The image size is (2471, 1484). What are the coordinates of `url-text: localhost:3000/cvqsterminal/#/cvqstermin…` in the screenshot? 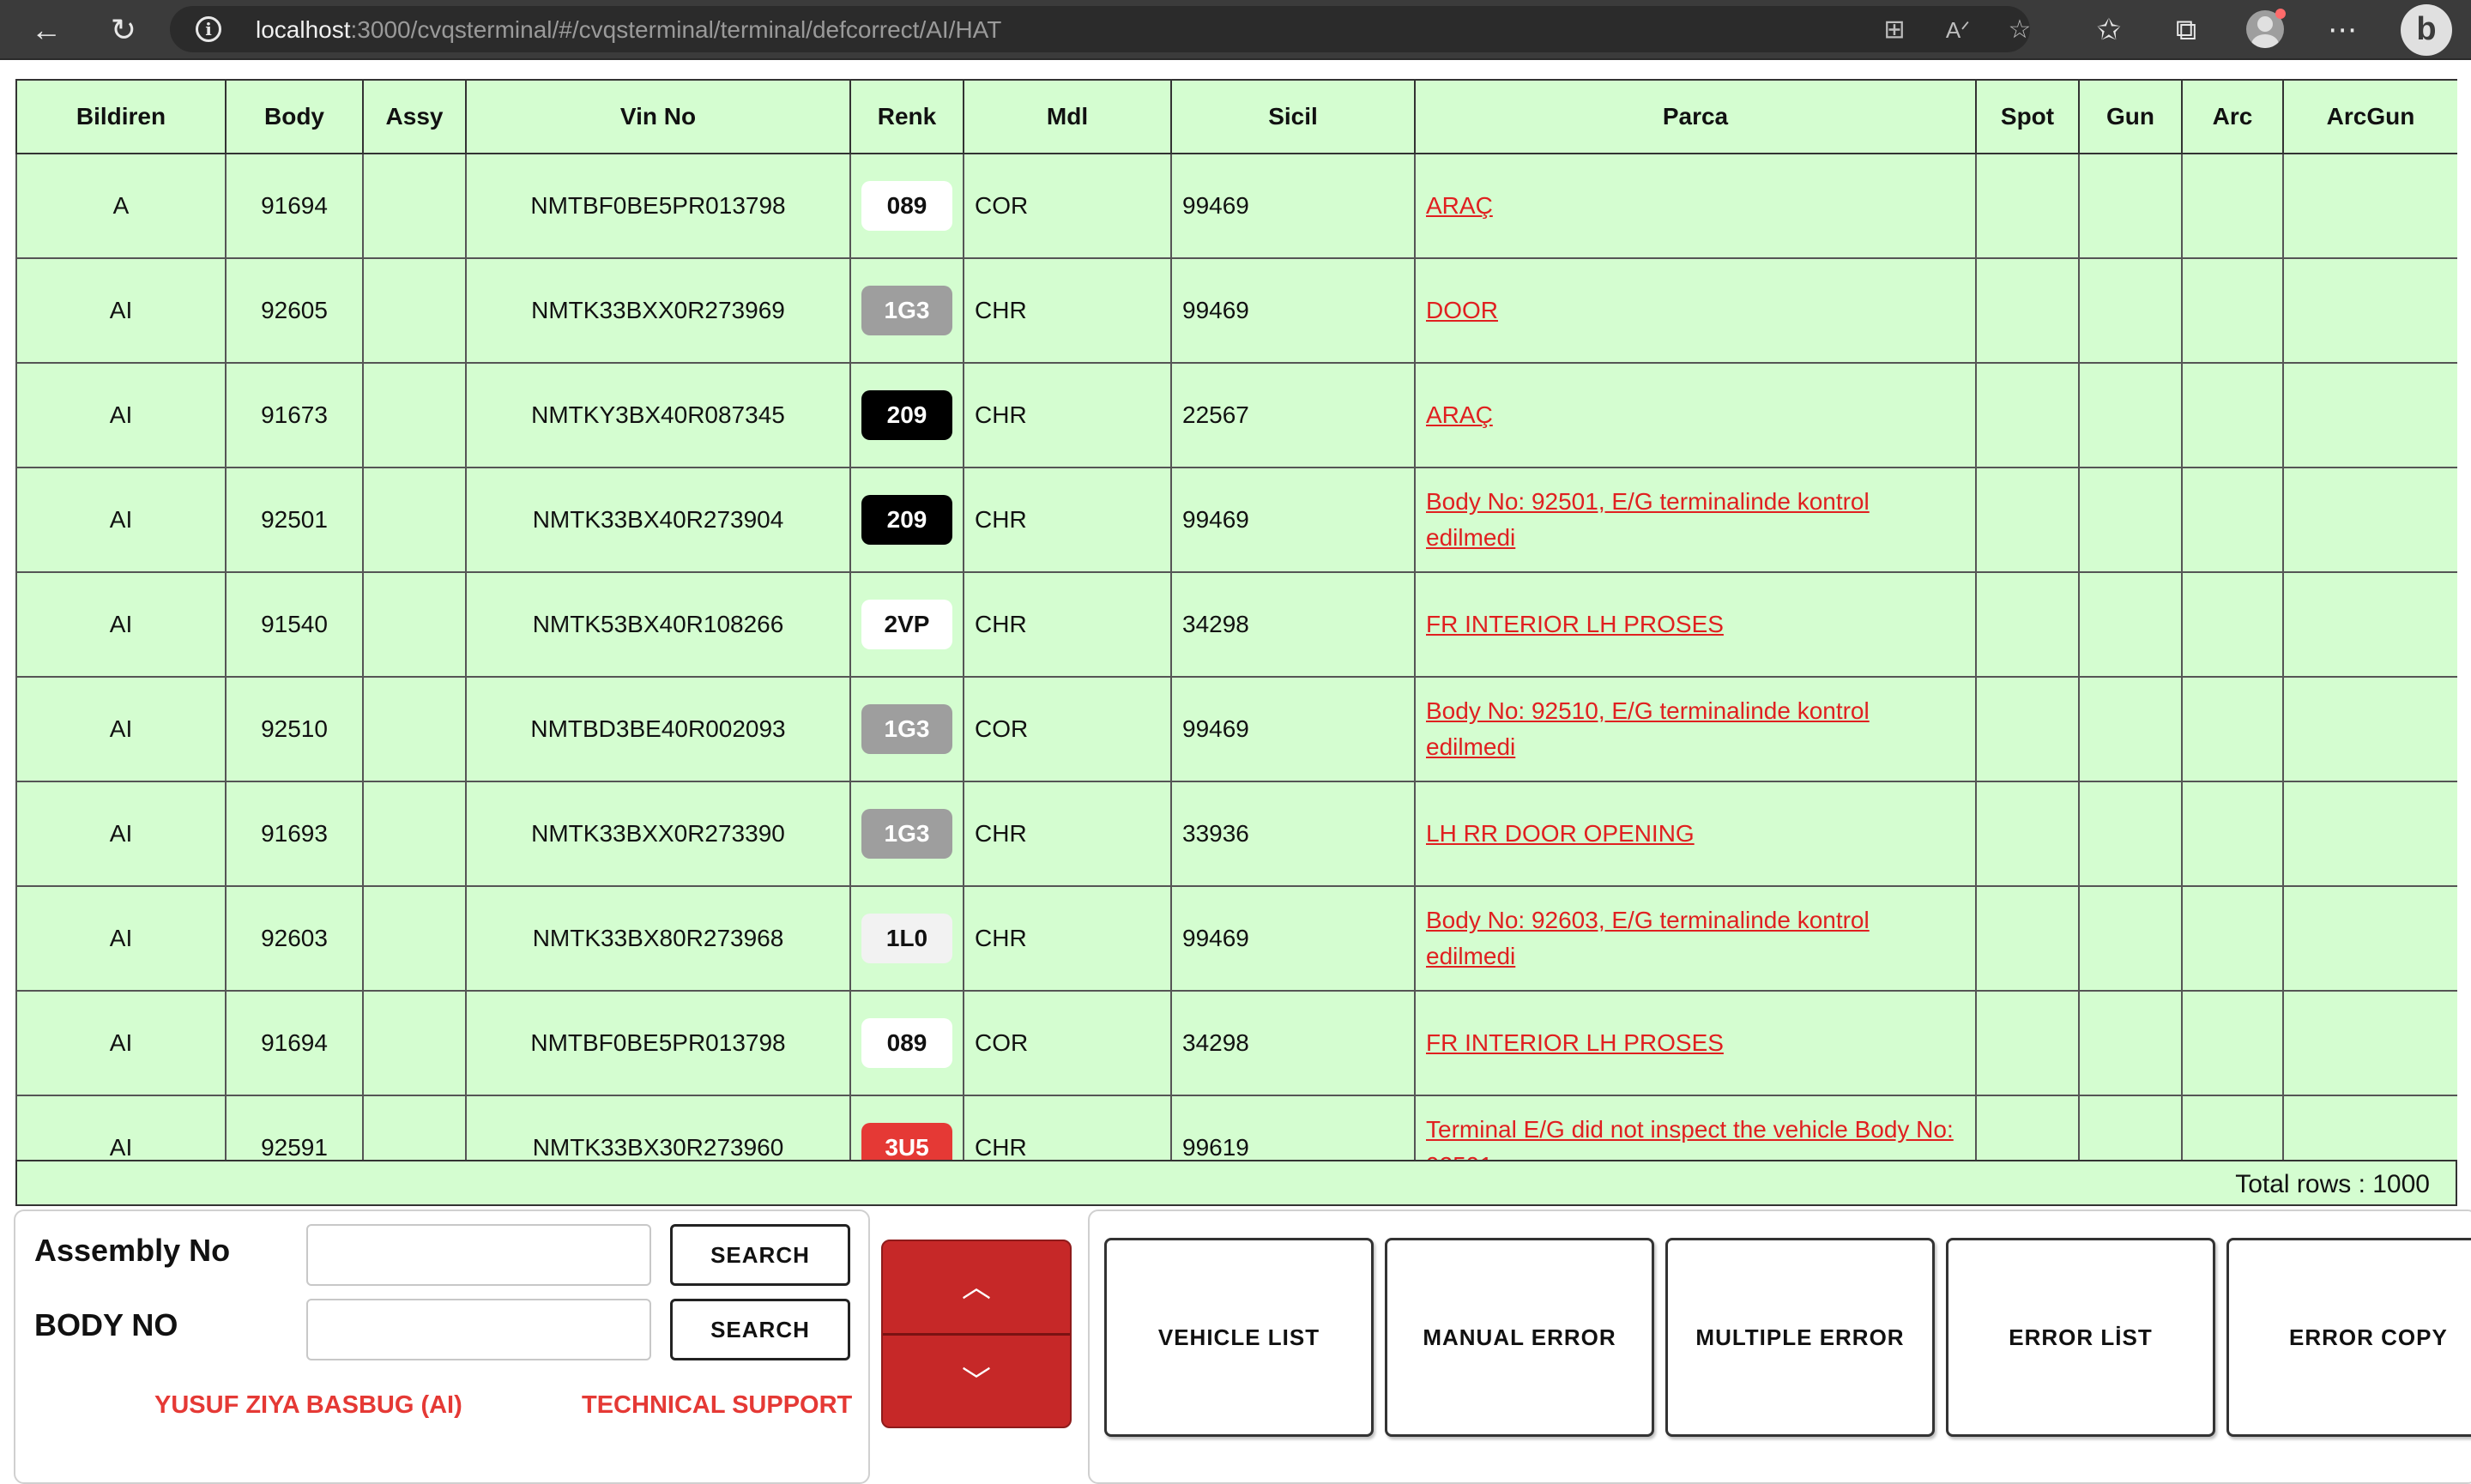 It's located at (628, 30).